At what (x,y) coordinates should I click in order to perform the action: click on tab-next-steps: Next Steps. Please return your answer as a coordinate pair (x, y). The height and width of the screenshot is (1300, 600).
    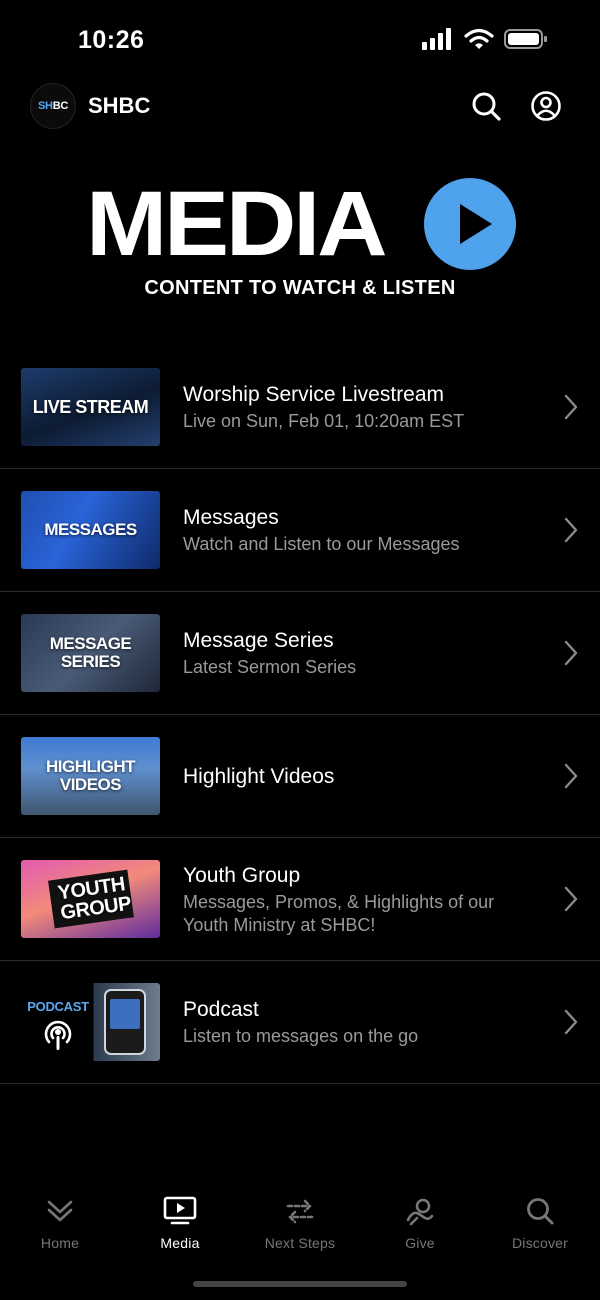
    Looking at the image, I should click on (300, 1221).